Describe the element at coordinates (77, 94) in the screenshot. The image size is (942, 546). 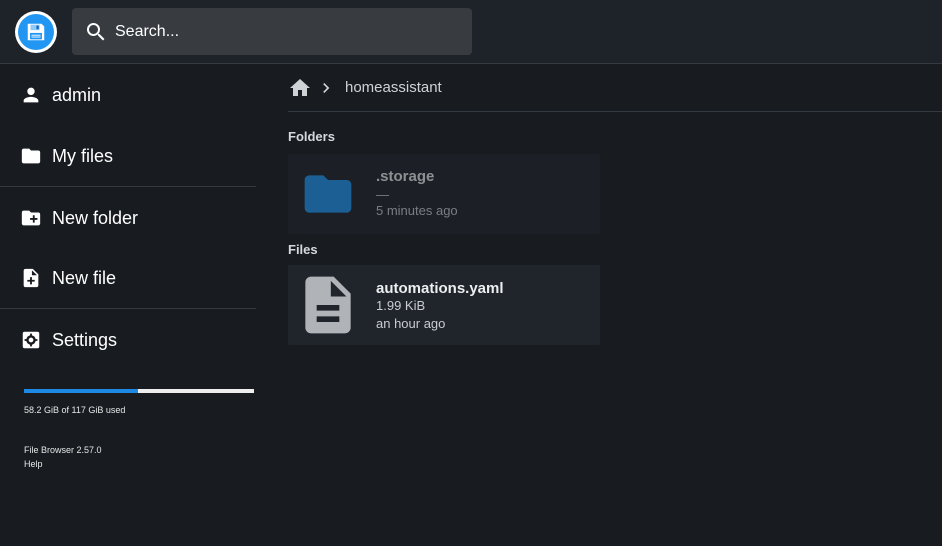
I see `sidebar-item-label: admin` at that location.